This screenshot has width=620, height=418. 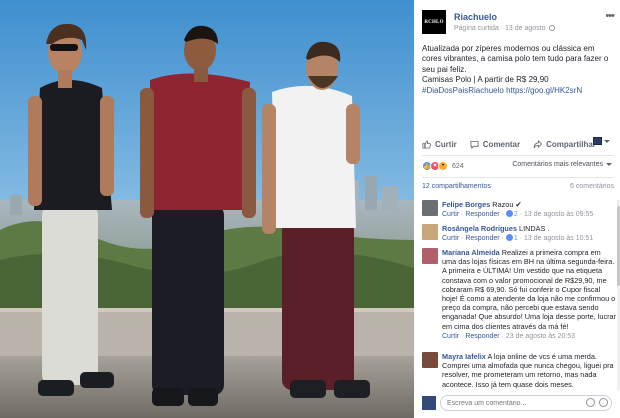 I want to click on post-text-line: seu pai feliz., so click(x=444, y=69).